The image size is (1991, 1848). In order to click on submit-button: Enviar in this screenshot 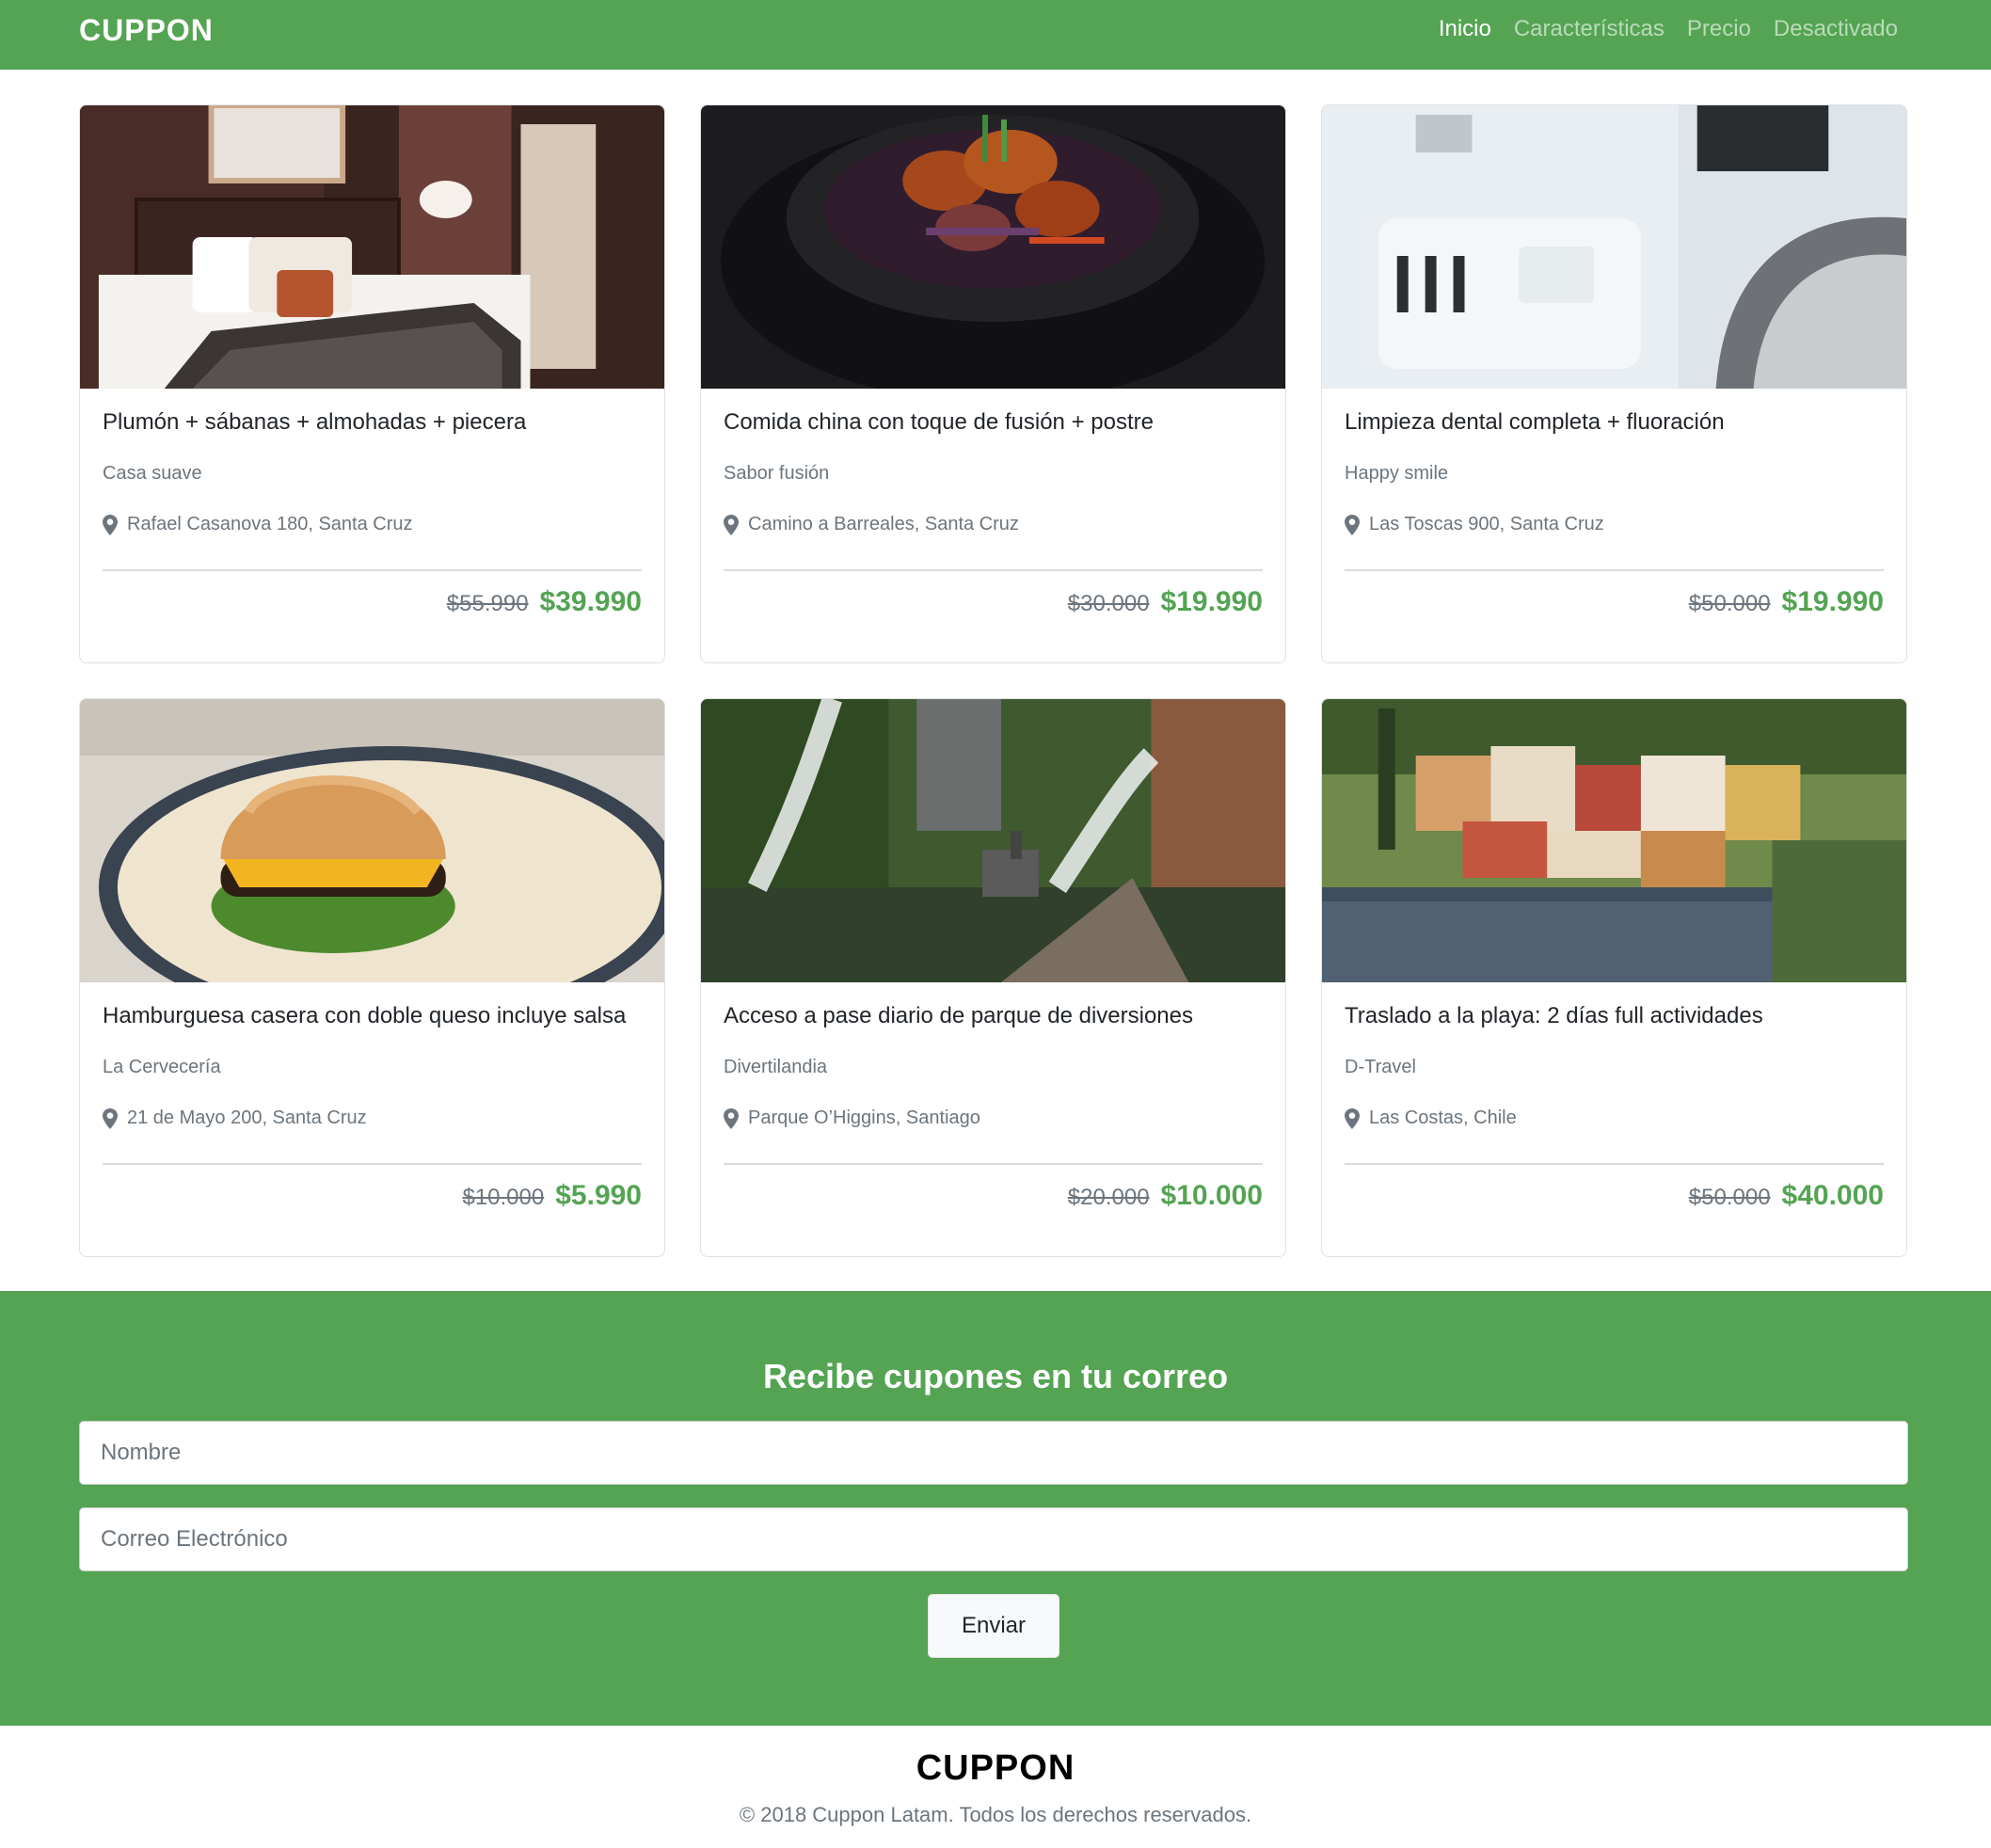, I will do `click(994, 1626)`.